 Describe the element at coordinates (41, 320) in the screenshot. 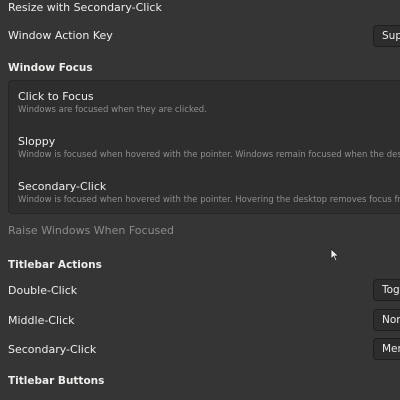

I see `middle-click-label: Middle-Click` at that location.